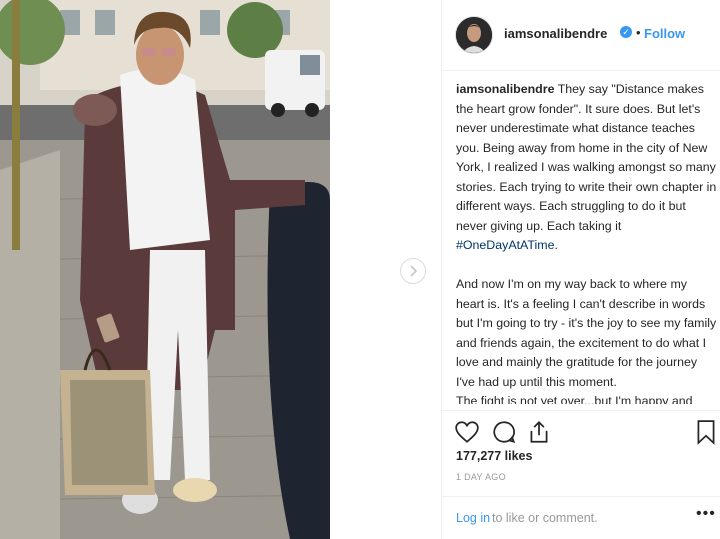 Image resolution: width=720 pixels, height=539 pixels. I want to click on follow-button: Follow, so click(664, 33).